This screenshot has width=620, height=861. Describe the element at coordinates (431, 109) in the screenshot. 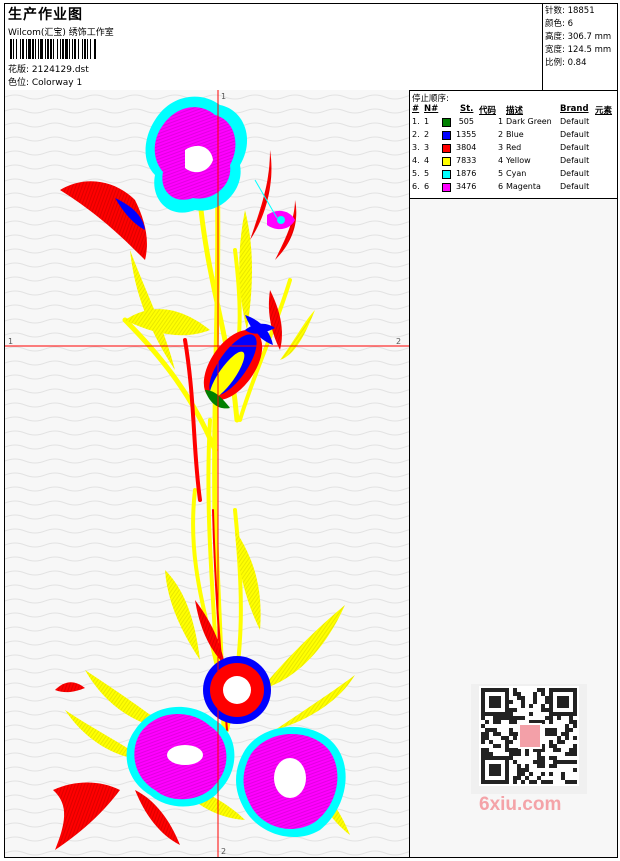

I see `col-n: N#` at that location.